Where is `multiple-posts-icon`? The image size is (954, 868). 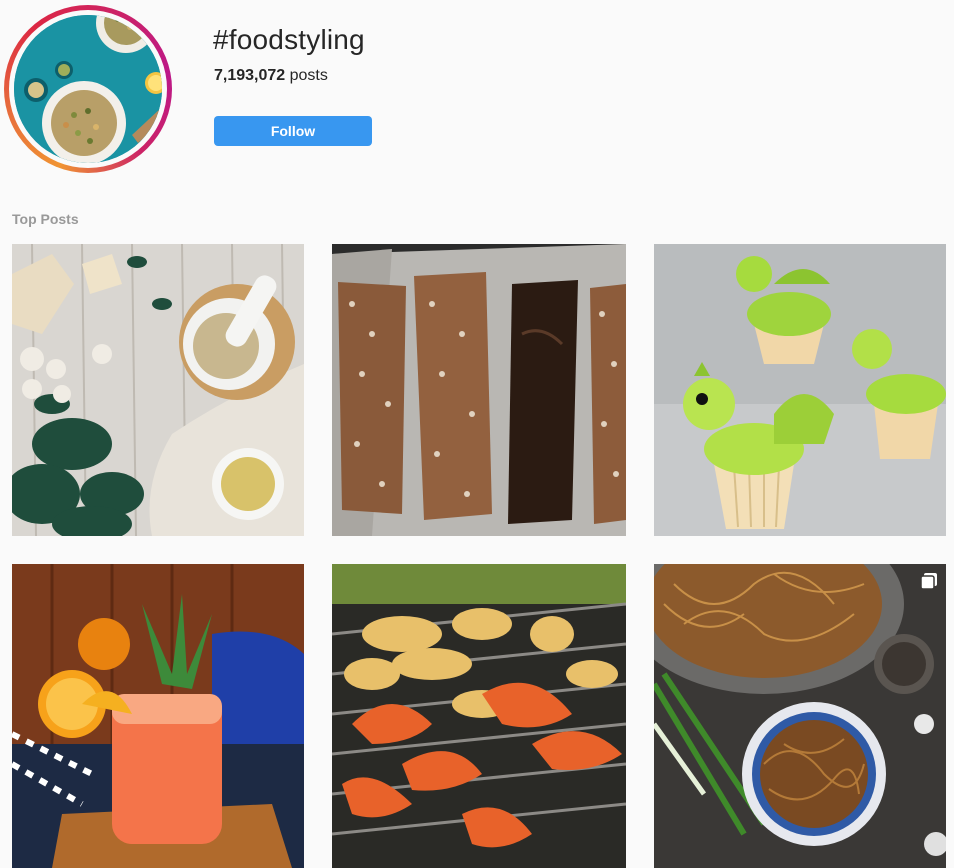
multiple-posts-icon is located at coordinates (928, 581).